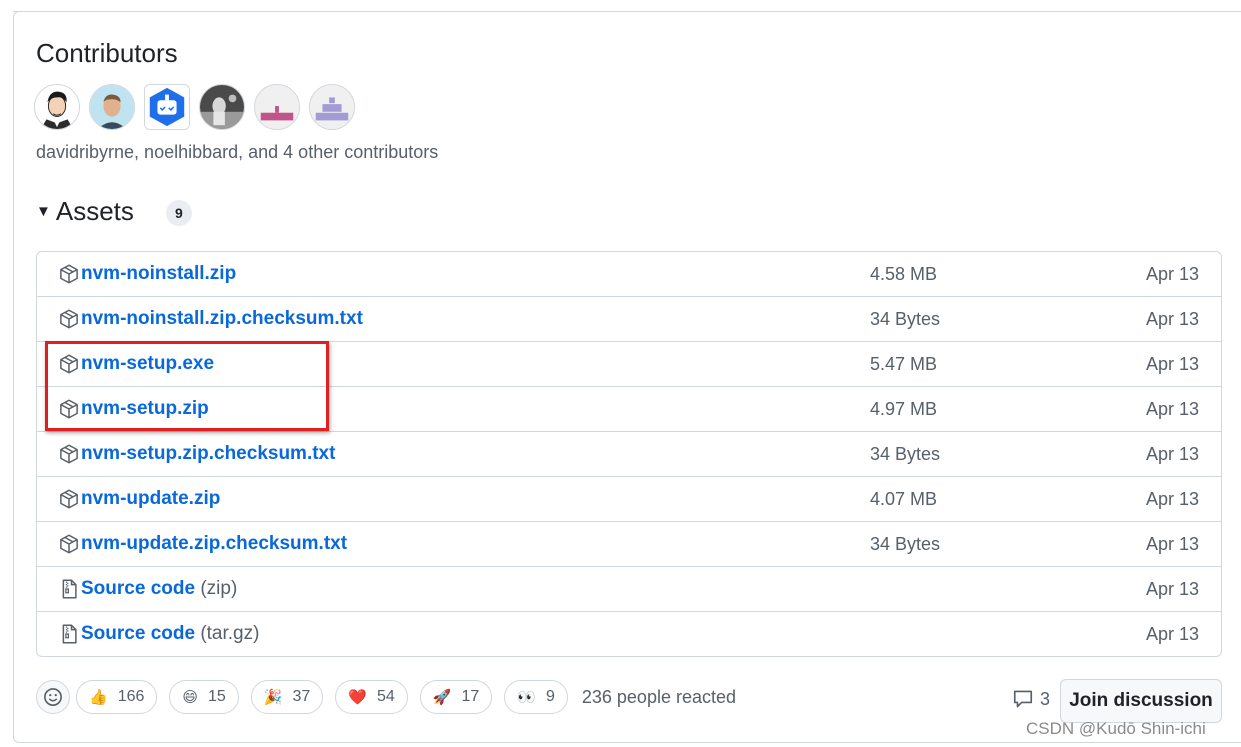  What do you see at coordinates (208, 454) in the screenshot?
I see `asset-link: nvm-setup.zip.checksum.txt` at bounding box center [208, 454].